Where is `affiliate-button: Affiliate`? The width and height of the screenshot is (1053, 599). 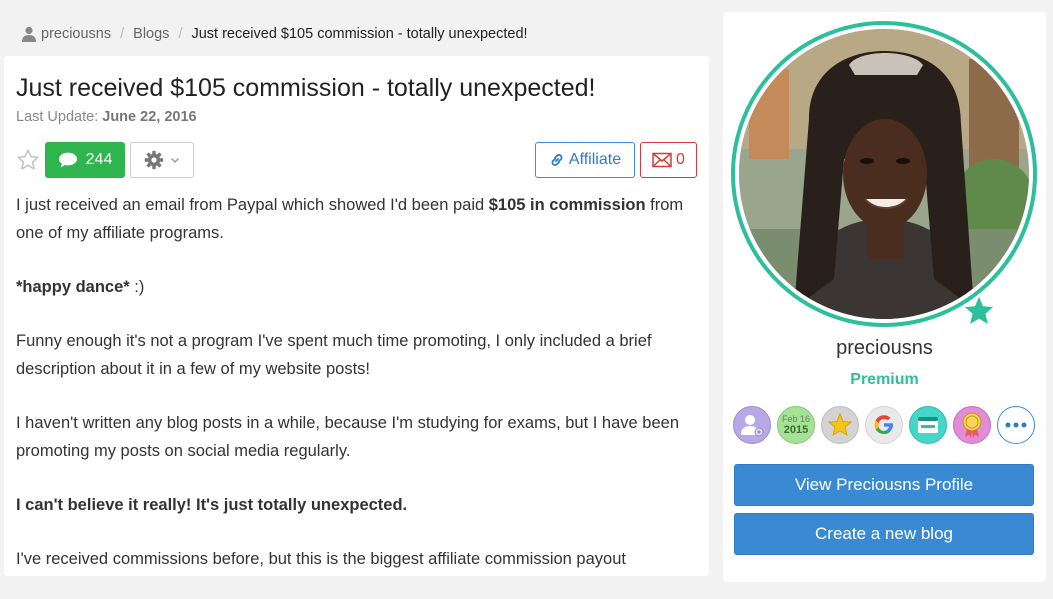 affiliate-button: Affiliate is located at coordinates (585, 160).